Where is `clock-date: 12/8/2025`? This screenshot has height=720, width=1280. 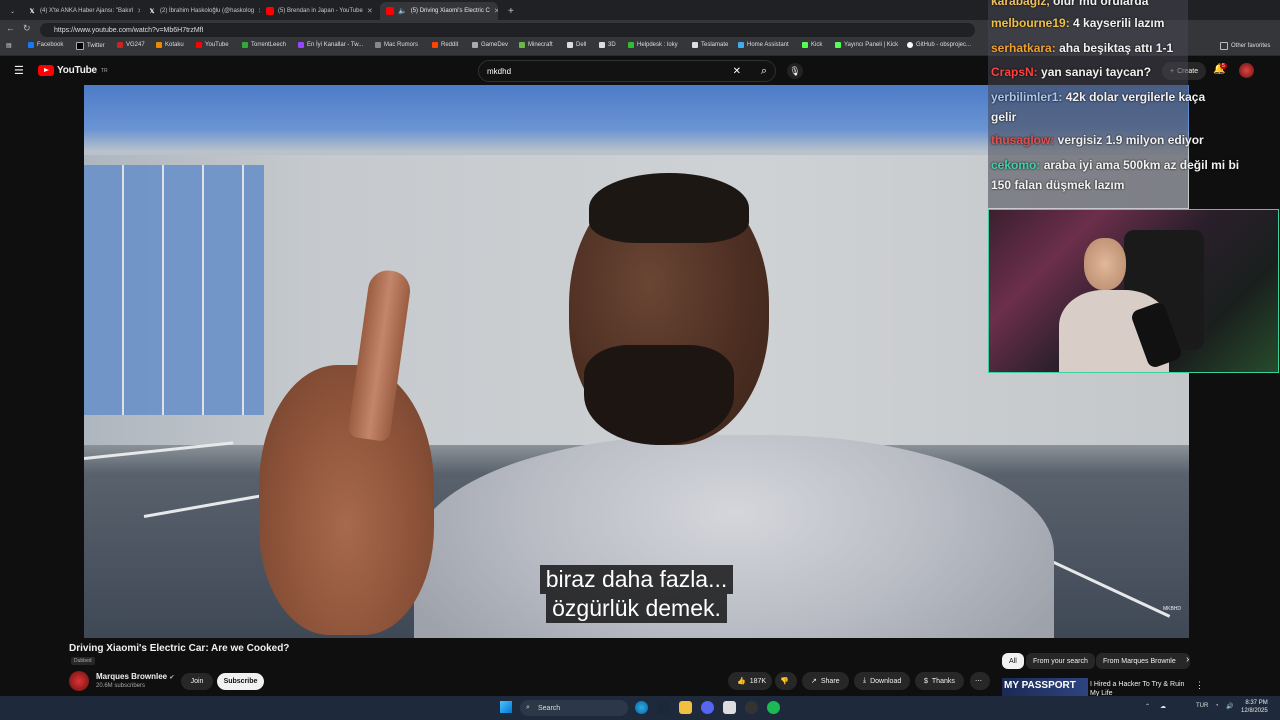 clock-date: 12/8/2025 is located at coordinates (1254, 711).